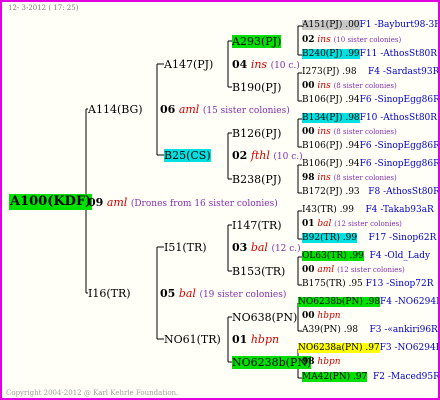  Describe the element at coordinates (335, 377) in the screenshot. I see `gen4-drone-id-7: MA42(PN) .97` at that location.